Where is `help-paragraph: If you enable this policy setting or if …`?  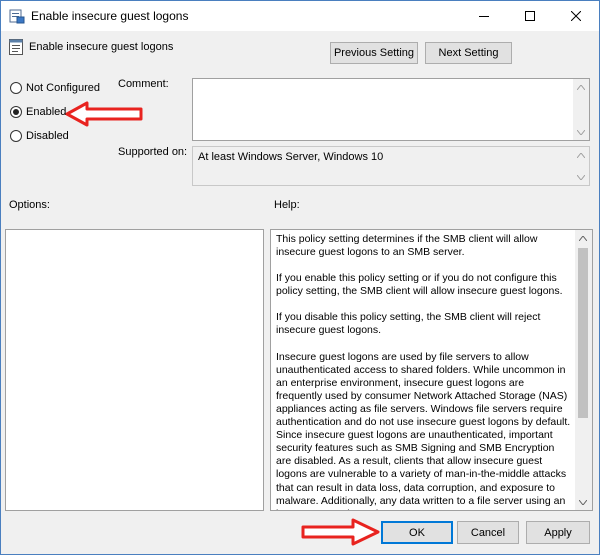 help-paragraph: If you enable this policy setting or if … is located at coordinates (419, 285).